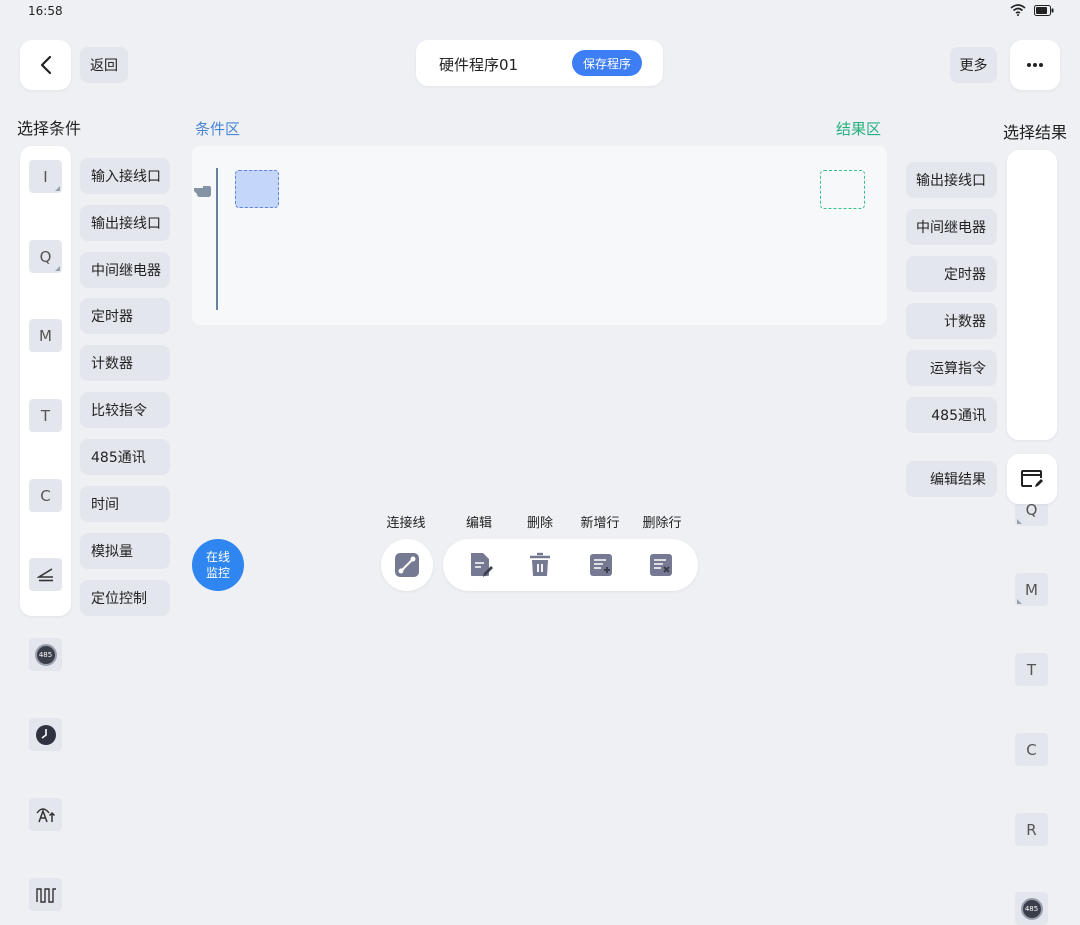 The width and height of the screenshot is (1080, 925). Describe the element at coordinates (951, 479) in the screenshot. I see `edit-result-button: 编辑结果` at that location.